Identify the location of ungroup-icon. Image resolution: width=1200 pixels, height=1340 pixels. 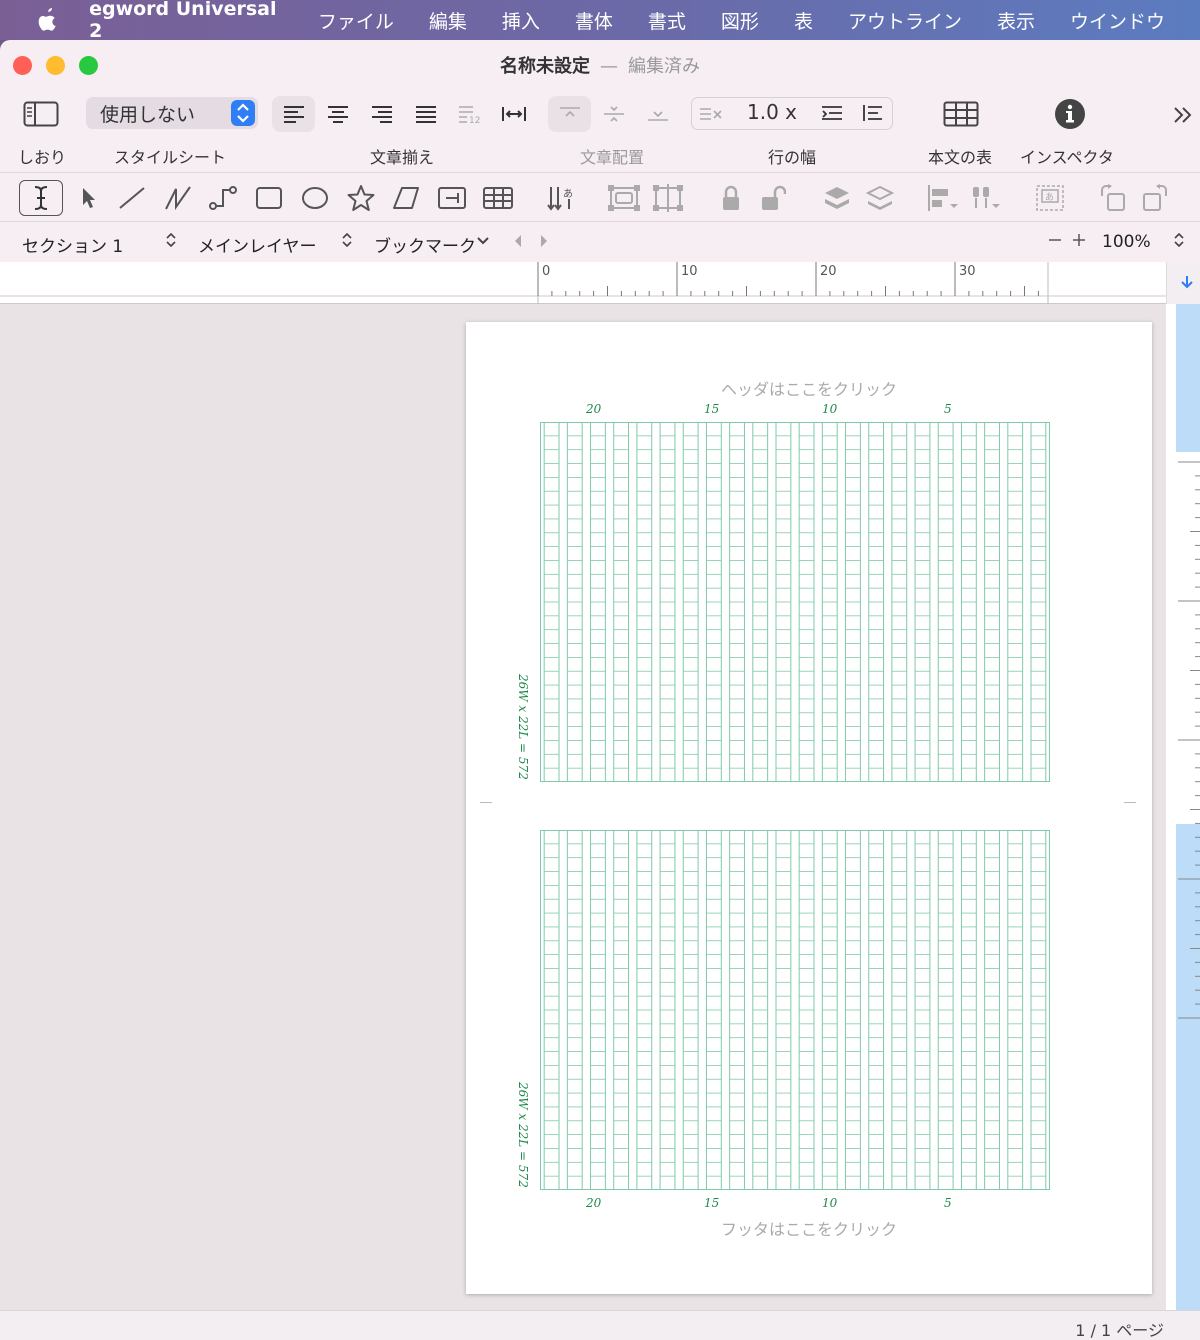
(668, 198).